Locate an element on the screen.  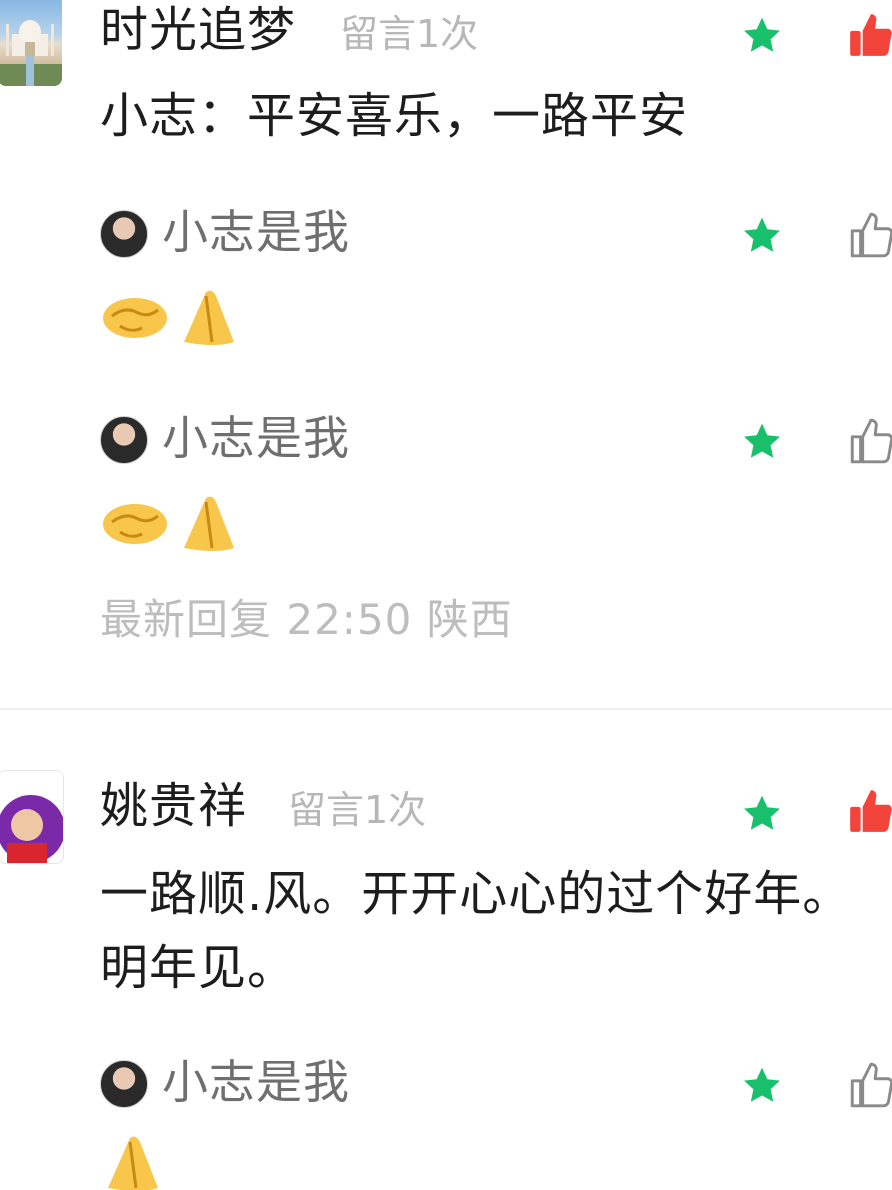
comment-text: 一路顺.风。开开心心的过个好年。 is located at coordinates (476, 894).